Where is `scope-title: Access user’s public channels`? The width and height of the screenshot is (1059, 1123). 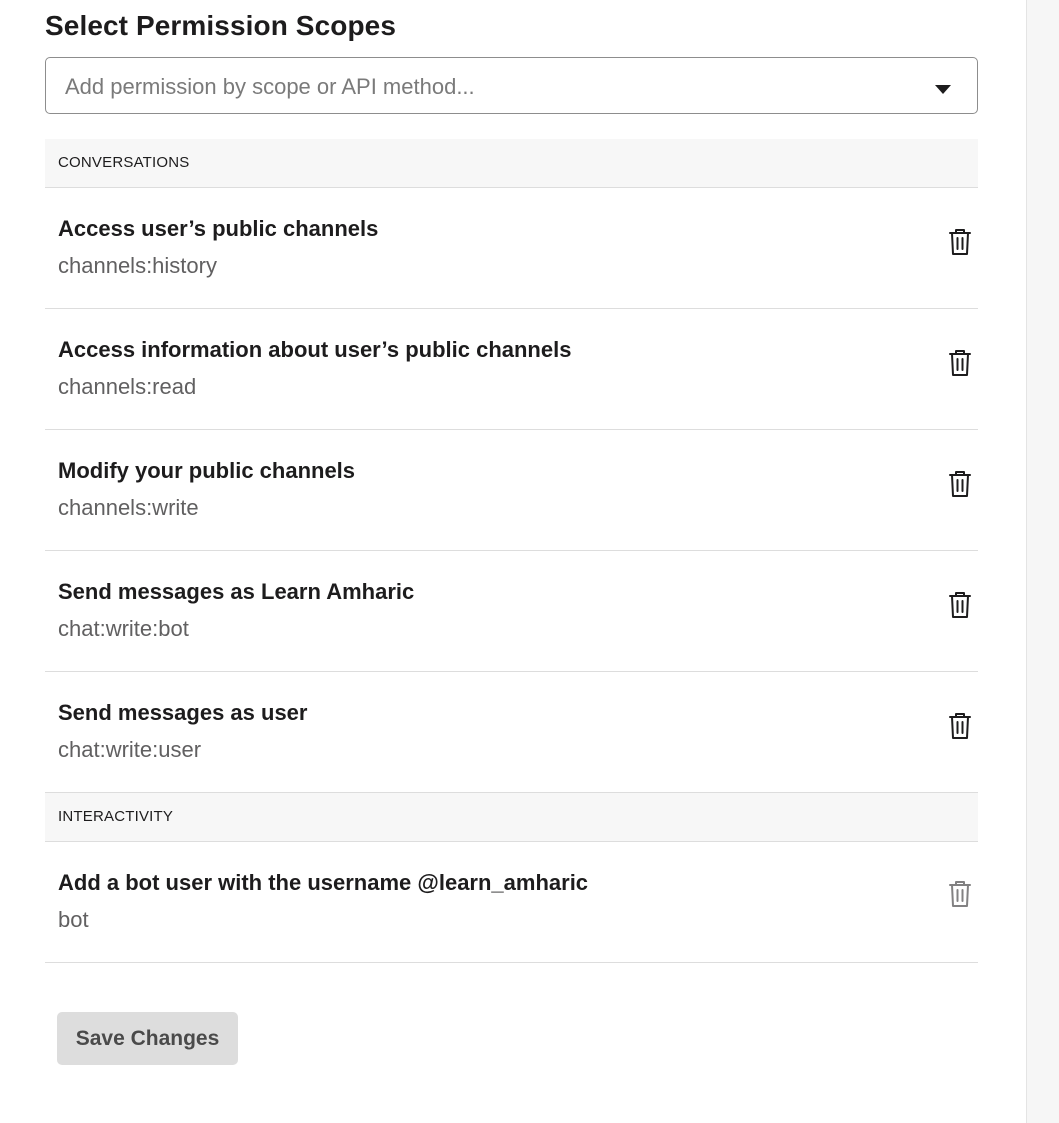
scope-title: Access user’s public channels is located at coordinates (218, 228).